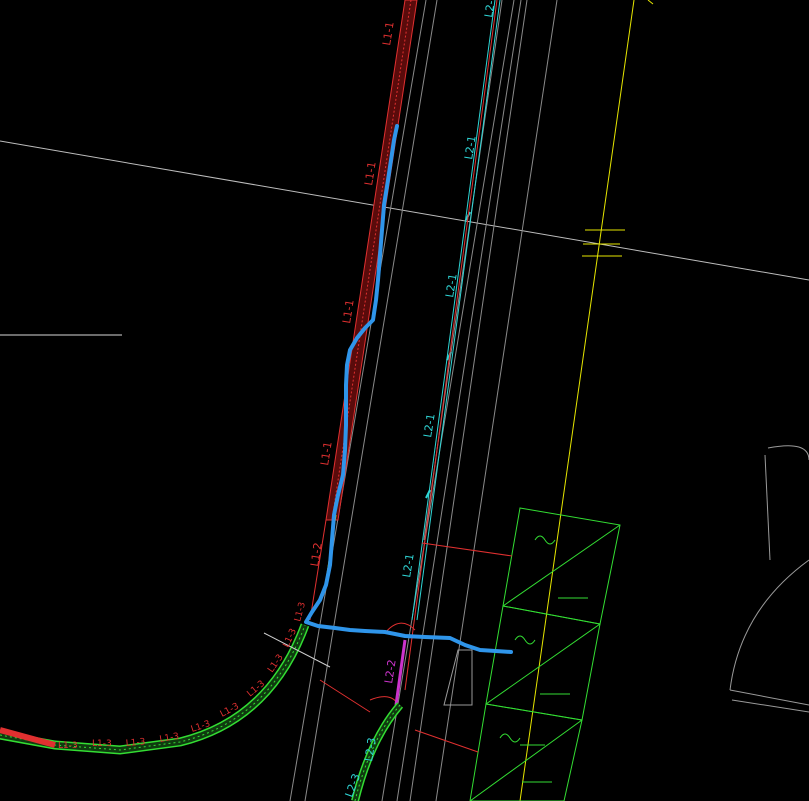  What do you see at coordinates (102, 744) in the screenshot?
I see `label-l1-3-2: L1-3` at bounding box center [102, 744].